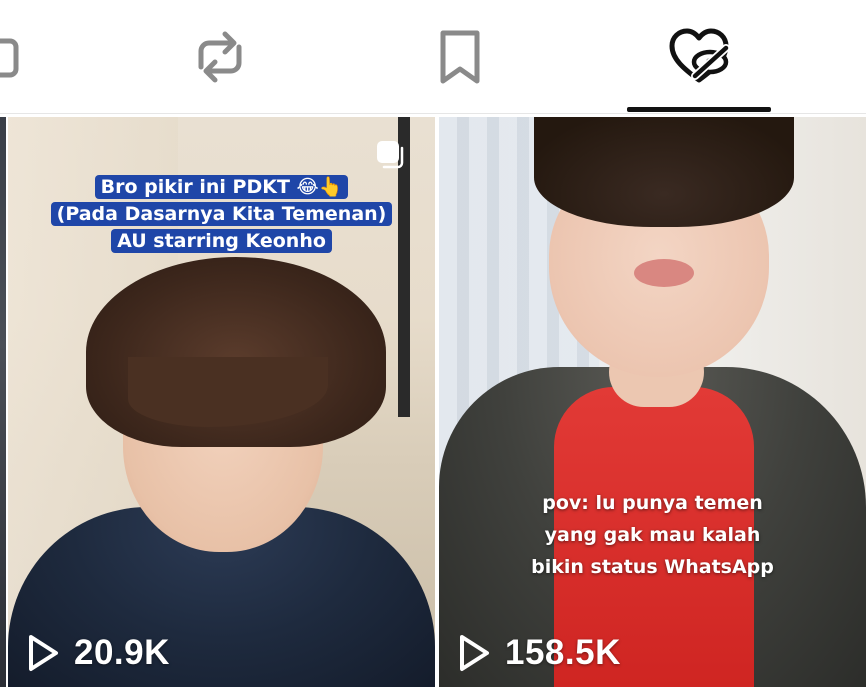 This screenshot has height=691, width=866. Describe the element at coordinates (221, 187) in the screenshot. I see `caption-line: Bro pikir ini PDKT 😂👆` at that location.